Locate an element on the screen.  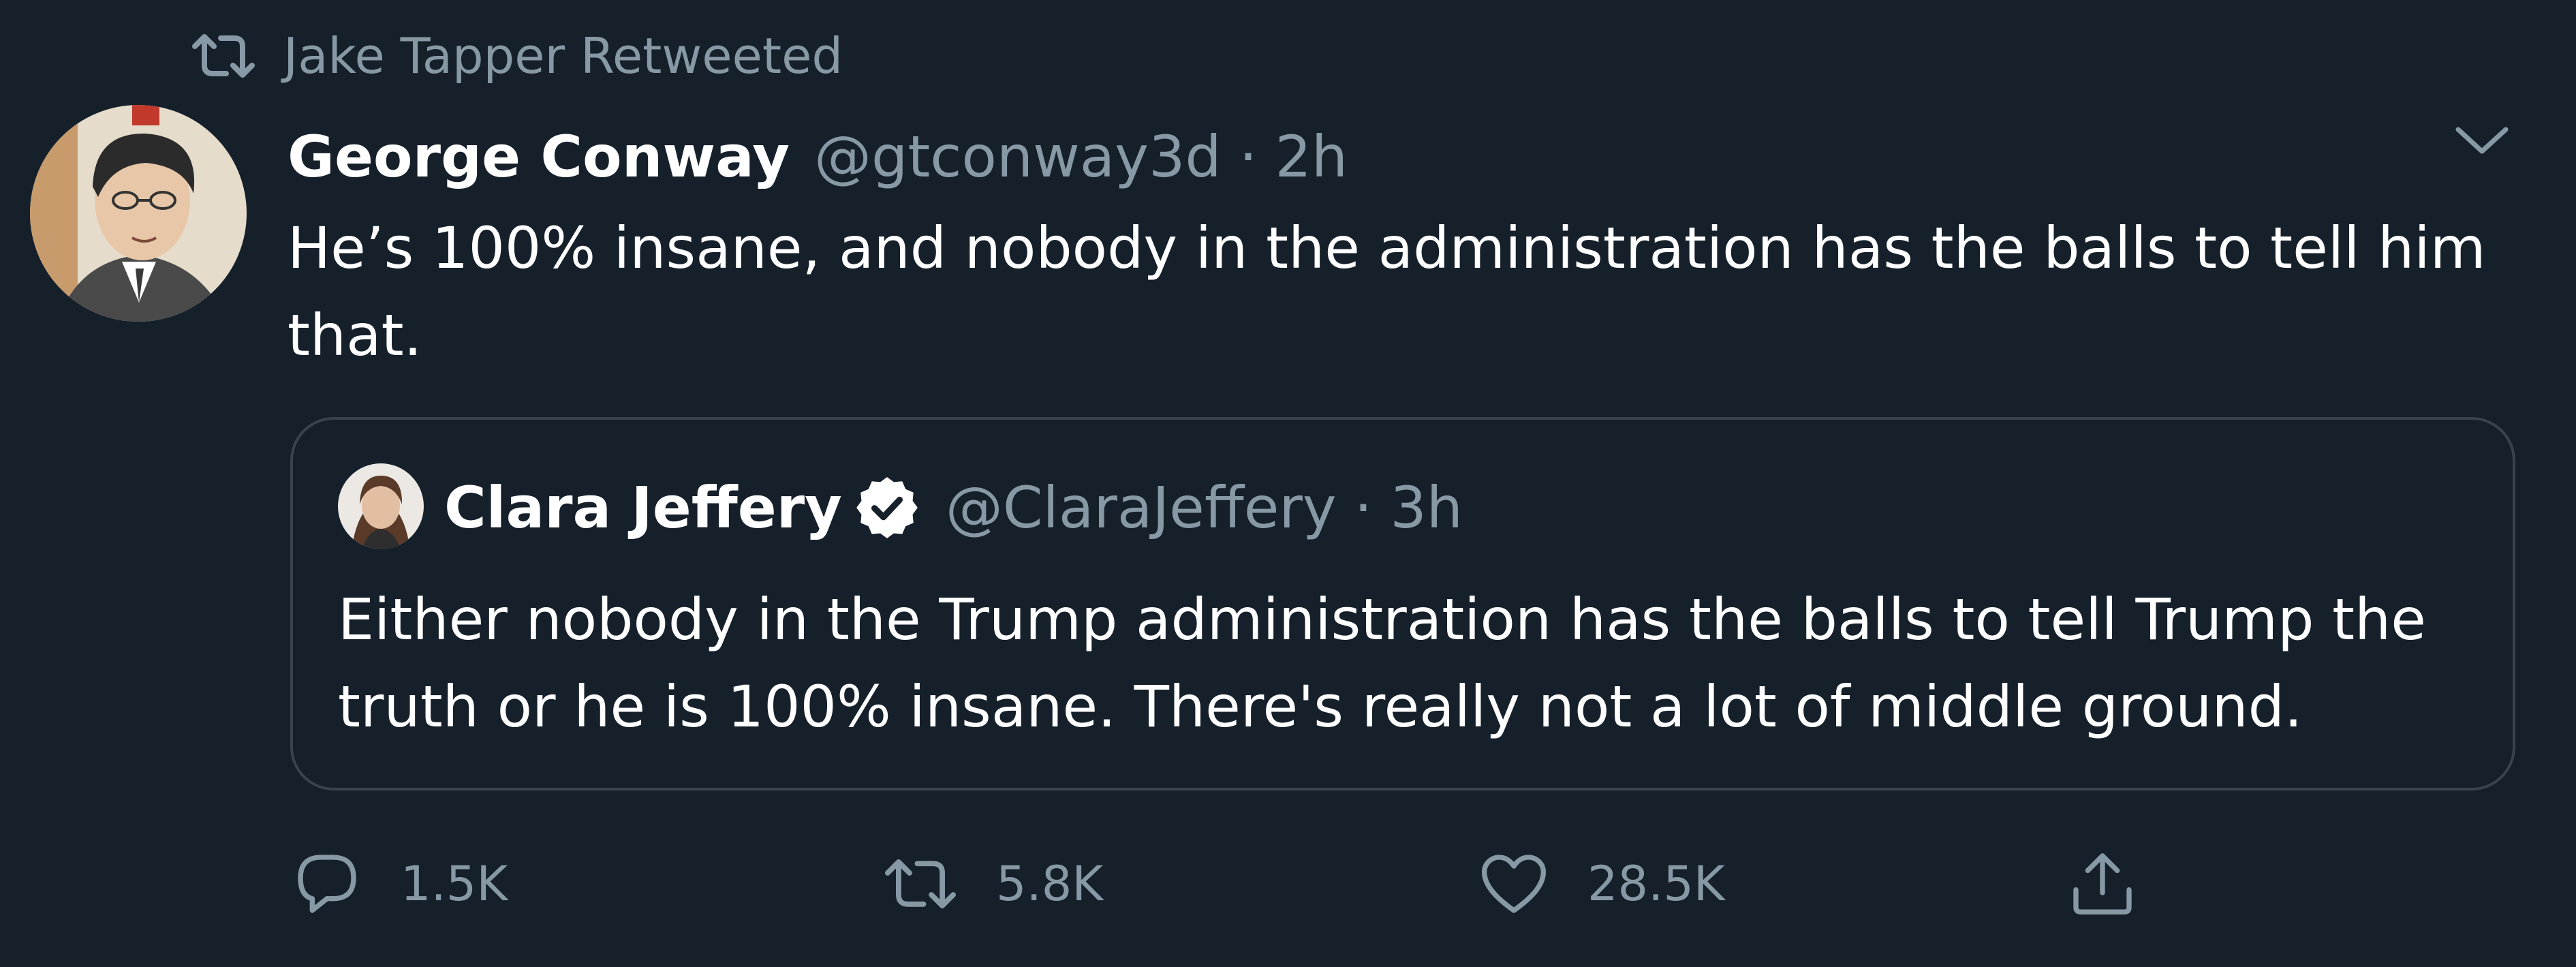
like-button: 28.5K is located at coordinates (1601, 884).